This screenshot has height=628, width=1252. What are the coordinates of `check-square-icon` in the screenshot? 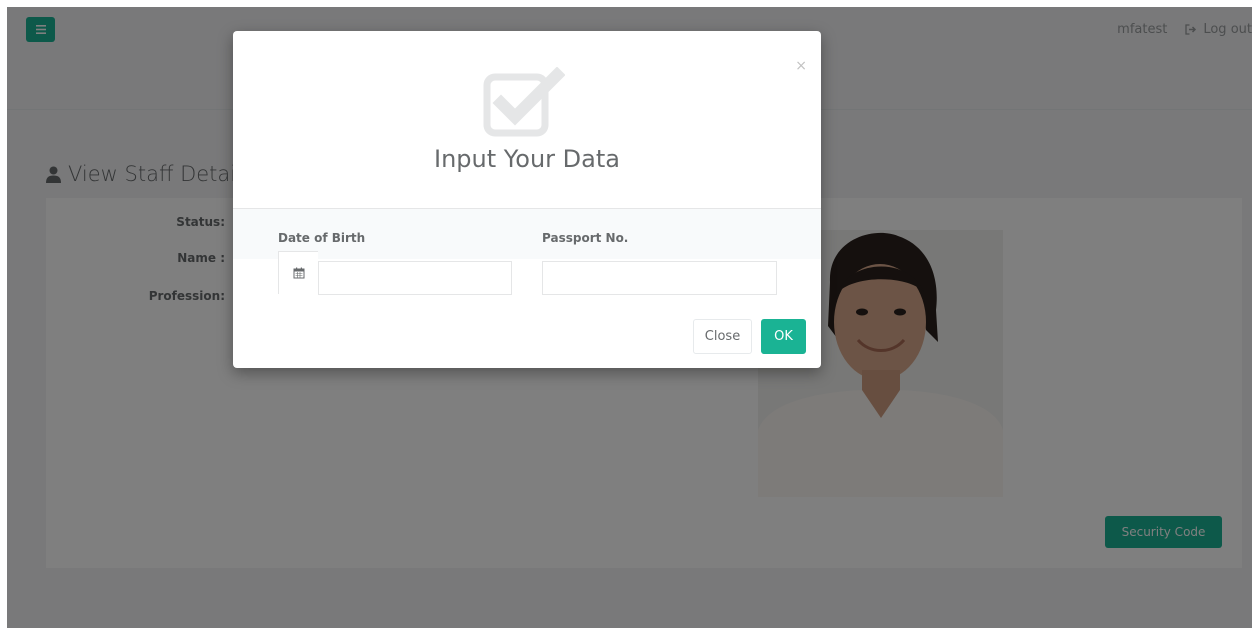 It's located at (524, 103).